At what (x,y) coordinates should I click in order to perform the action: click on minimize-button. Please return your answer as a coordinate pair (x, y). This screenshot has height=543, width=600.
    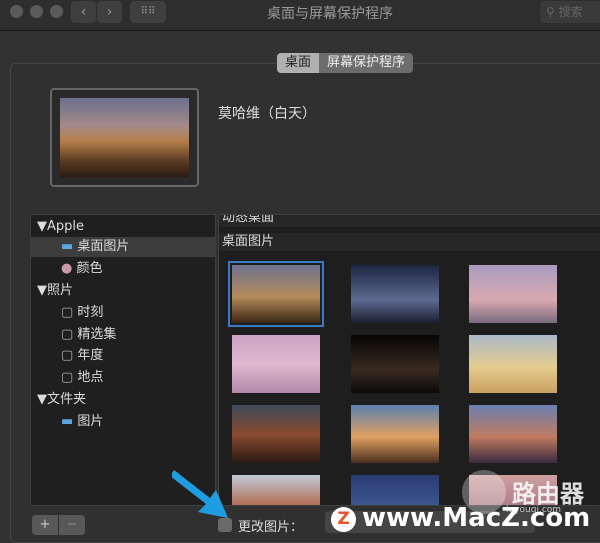
    Looking at the image, I should click on (36, 11).